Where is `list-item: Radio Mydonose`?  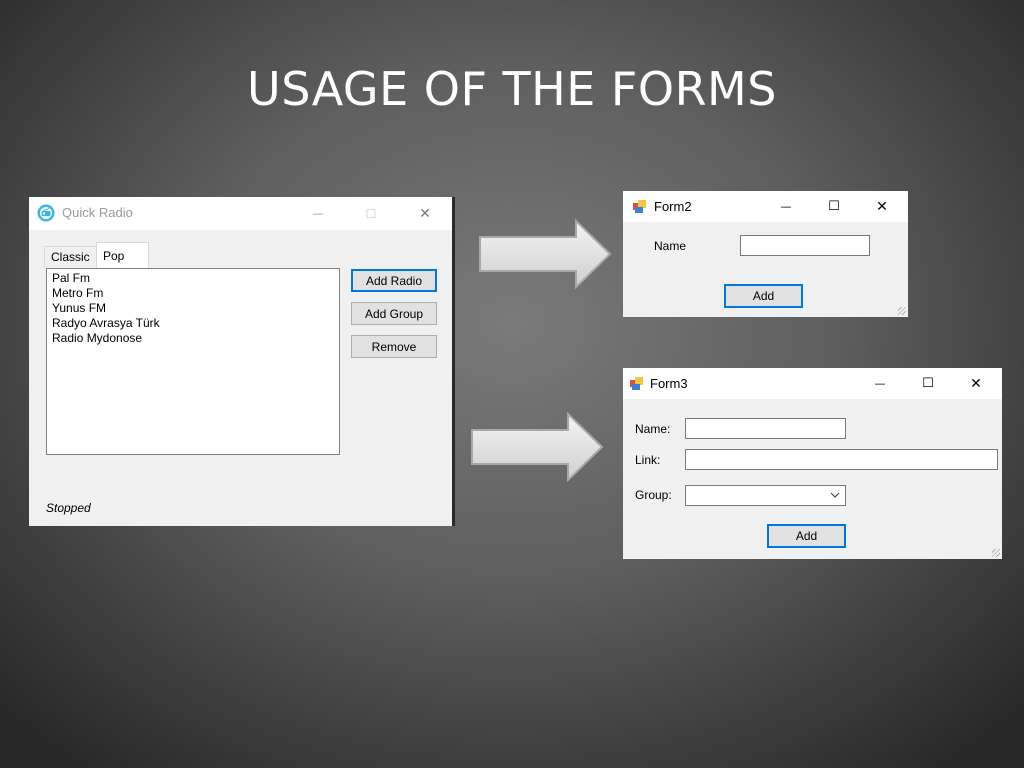
list-item: Radio Mydonose is located at coordinates (193, 338).